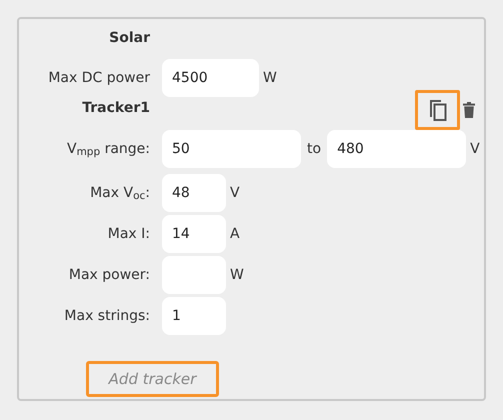 This screenshot has width=503, height=420. Describe the element at coordinates (98, 78) in the screenshot. I see `field-label: Max DC power` at that location.